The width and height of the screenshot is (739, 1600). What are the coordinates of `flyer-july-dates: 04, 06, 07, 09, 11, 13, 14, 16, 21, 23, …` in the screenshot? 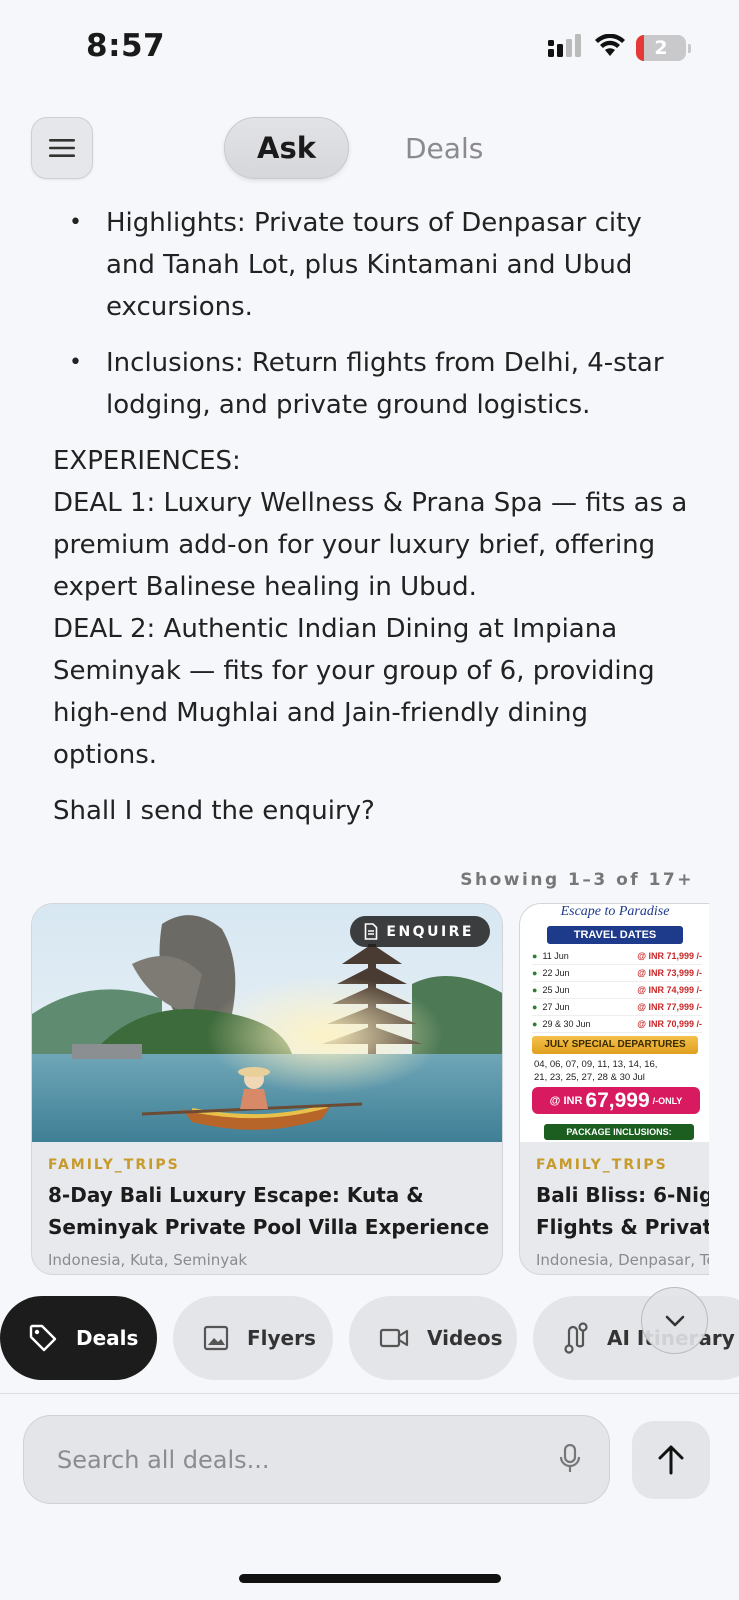 It's located at (618, 1071).